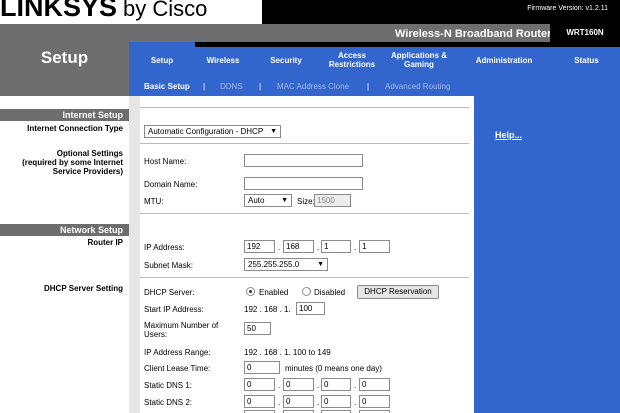 Image resolution: width=620 pixels, height=413 pixels. I want to click on host-name-label: Host Name:, so click(165, 161).